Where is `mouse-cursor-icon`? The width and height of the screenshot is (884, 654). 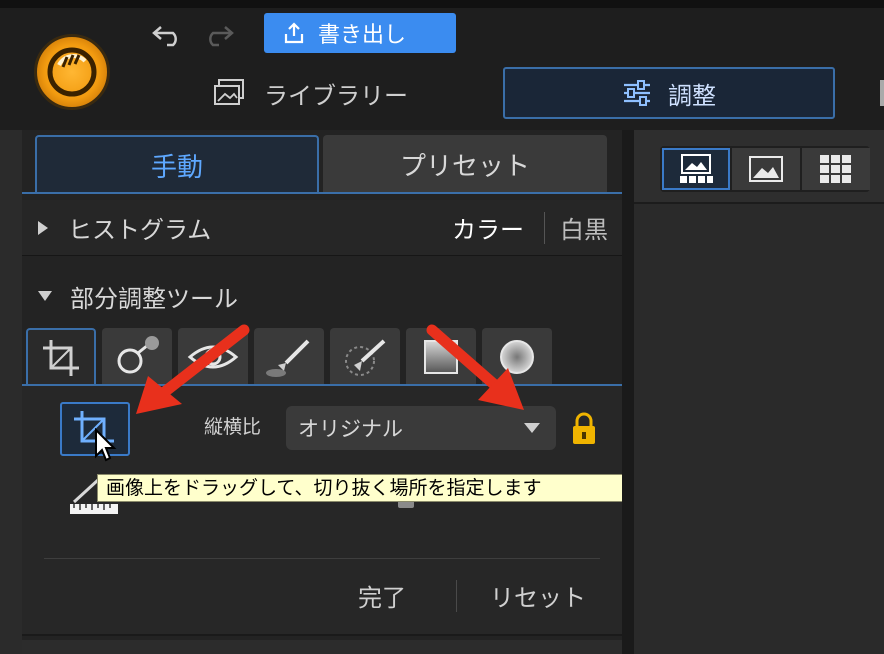 mouse-cursor-icon is located at coordinates (106, 445).